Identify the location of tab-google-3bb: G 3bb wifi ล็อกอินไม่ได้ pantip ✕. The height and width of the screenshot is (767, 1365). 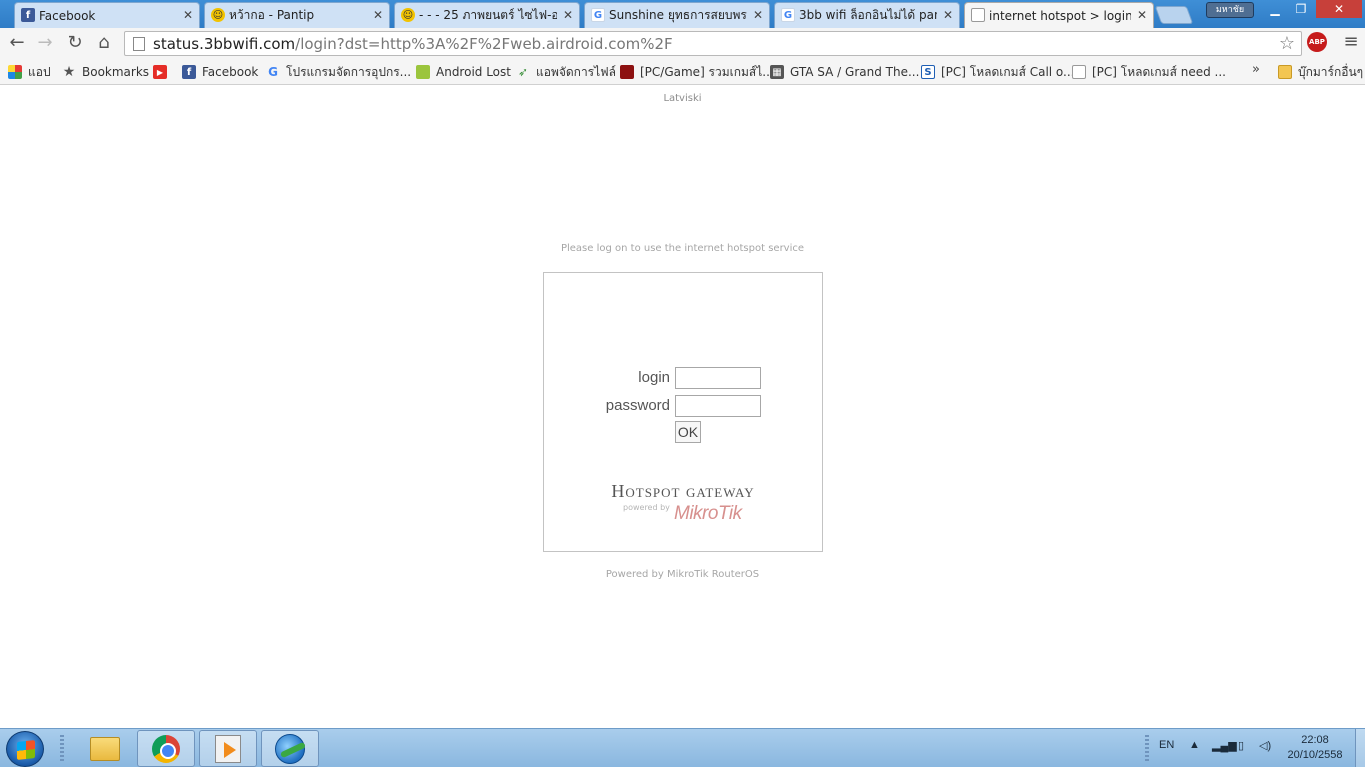
(867, 15).